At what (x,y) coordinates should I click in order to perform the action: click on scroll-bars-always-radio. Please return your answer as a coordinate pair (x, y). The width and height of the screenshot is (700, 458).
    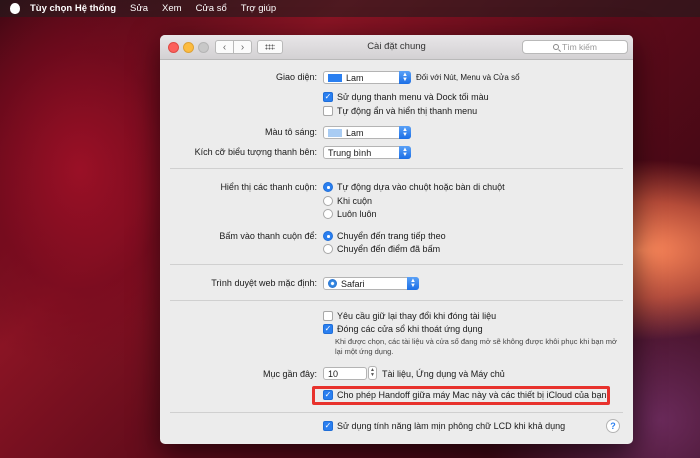
    Looking at the image, I should click on (328, 214).